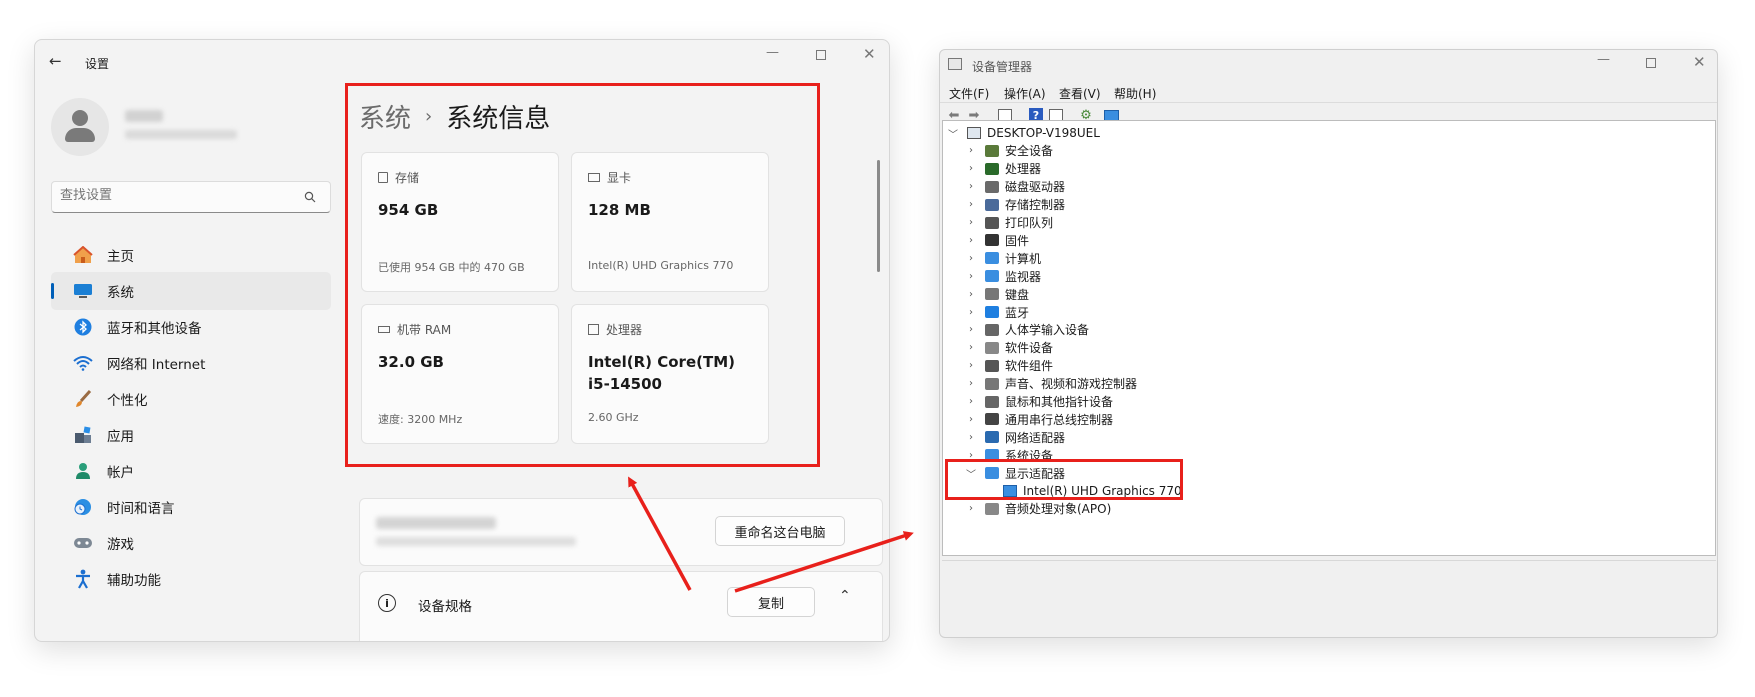  Describe the element at coordinates (660, 533) in the screenshot. I see `arrow-to-system-info` at that location.